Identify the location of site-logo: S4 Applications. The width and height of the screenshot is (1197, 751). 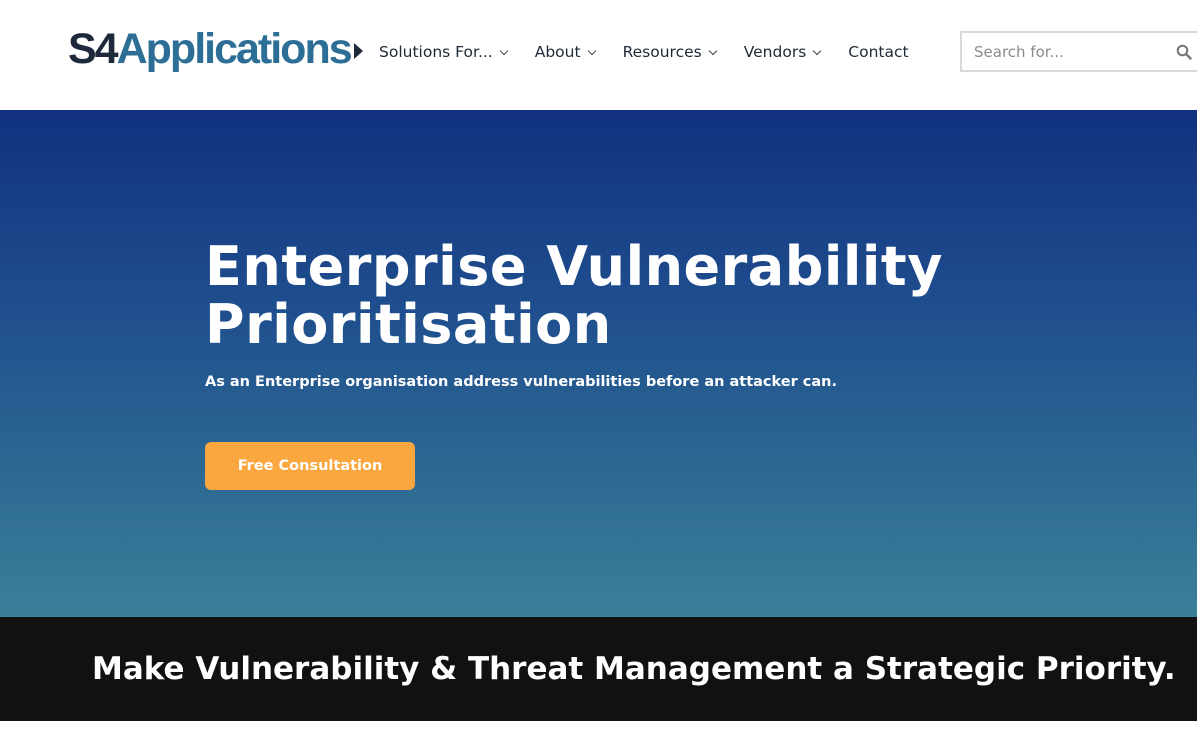
(215, 49).